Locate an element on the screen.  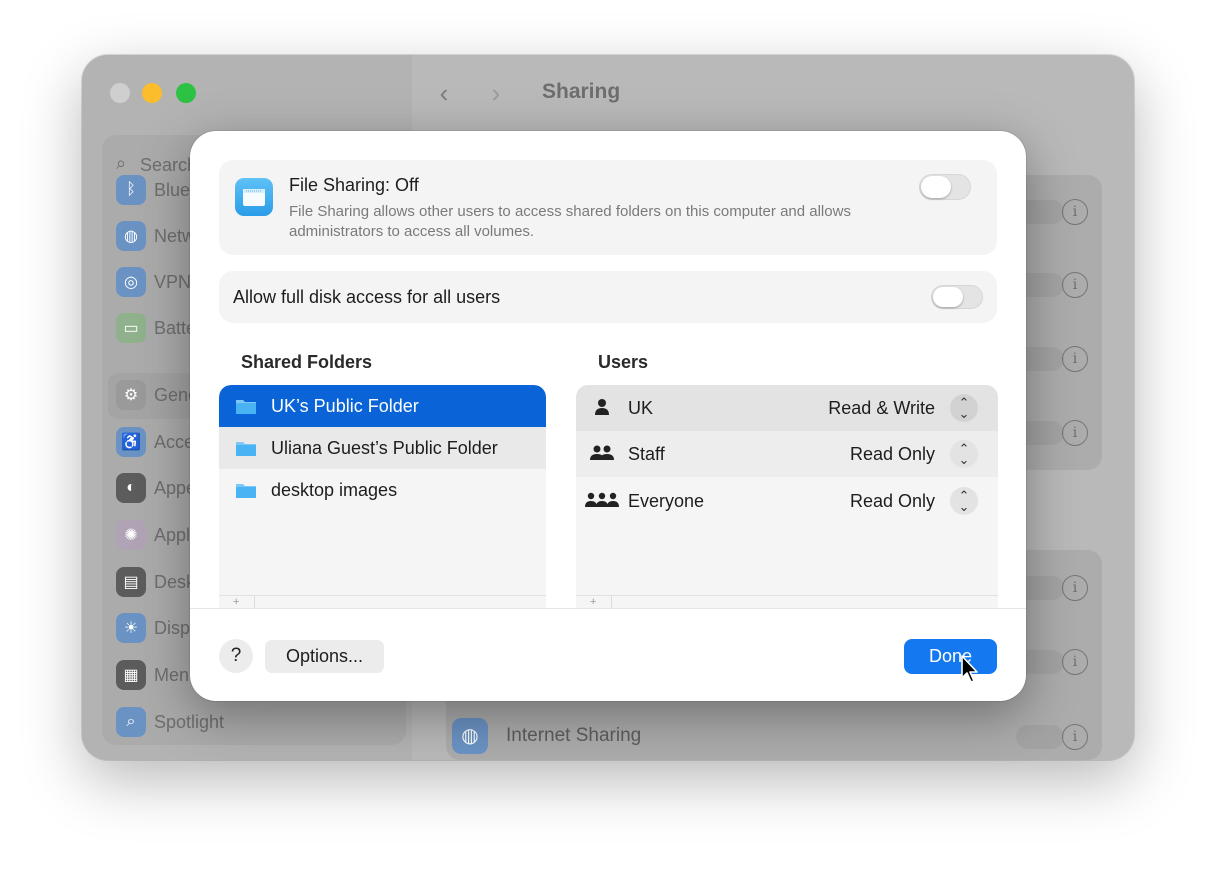
folder-row-uk-public: UK’s Public Folder is located at coordinates (382, 406).